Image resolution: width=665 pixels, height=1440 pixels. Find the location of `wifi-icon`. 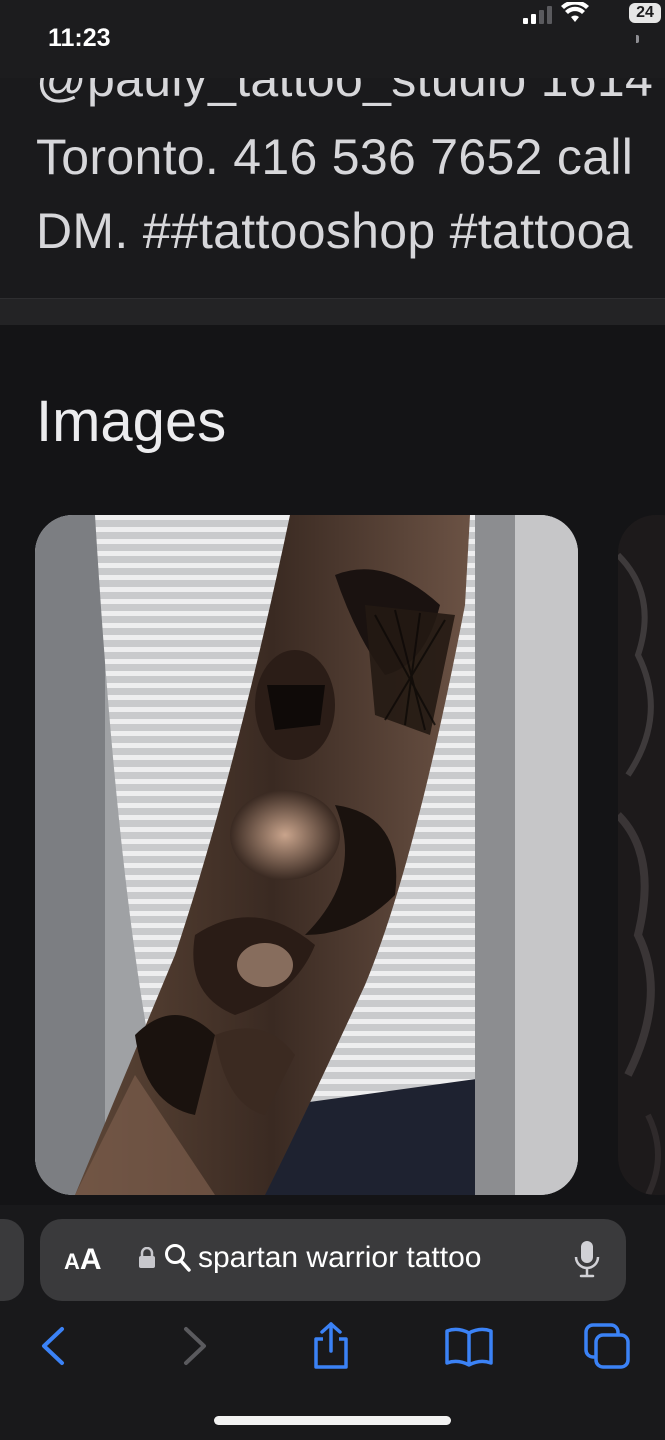

wifi-icon is located at coordinates (575, 12).